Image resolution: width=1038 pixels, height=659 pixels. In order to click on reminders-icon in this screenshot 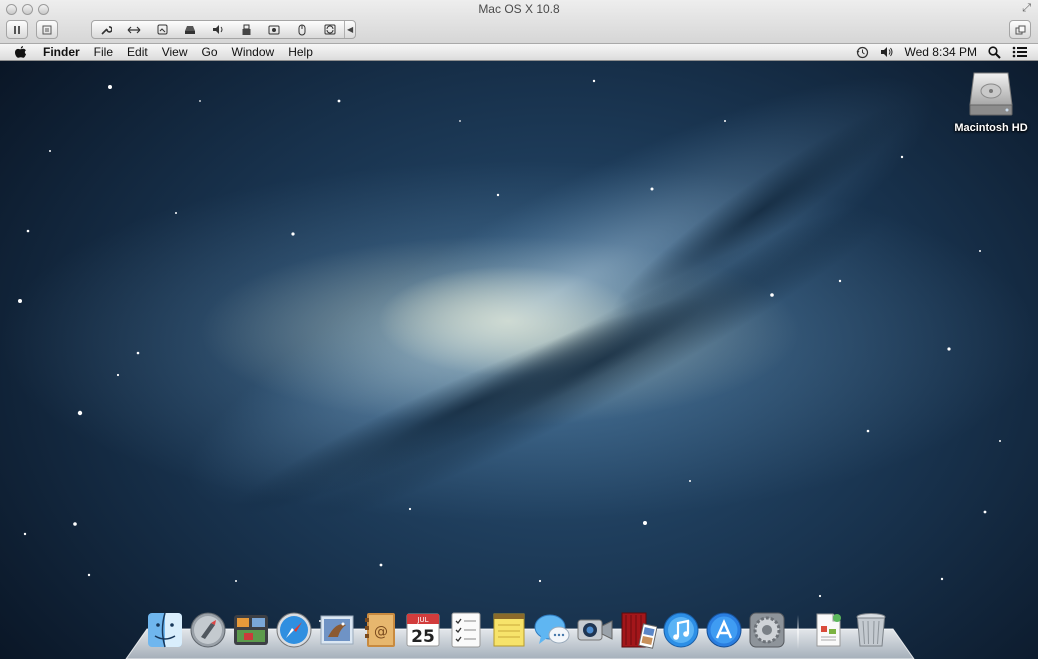, I will do `click(466, 630)`.